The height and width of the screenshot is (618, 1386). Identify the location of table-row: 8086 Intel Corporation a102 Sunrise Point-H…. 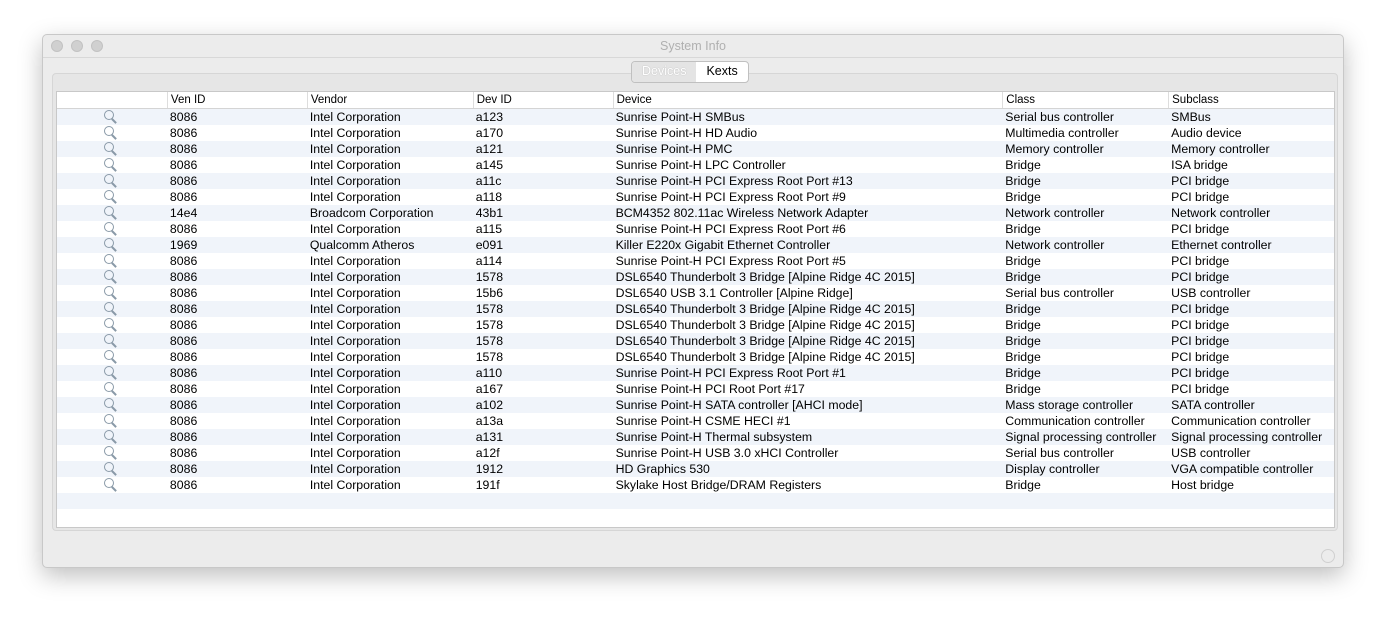
(695, 405).